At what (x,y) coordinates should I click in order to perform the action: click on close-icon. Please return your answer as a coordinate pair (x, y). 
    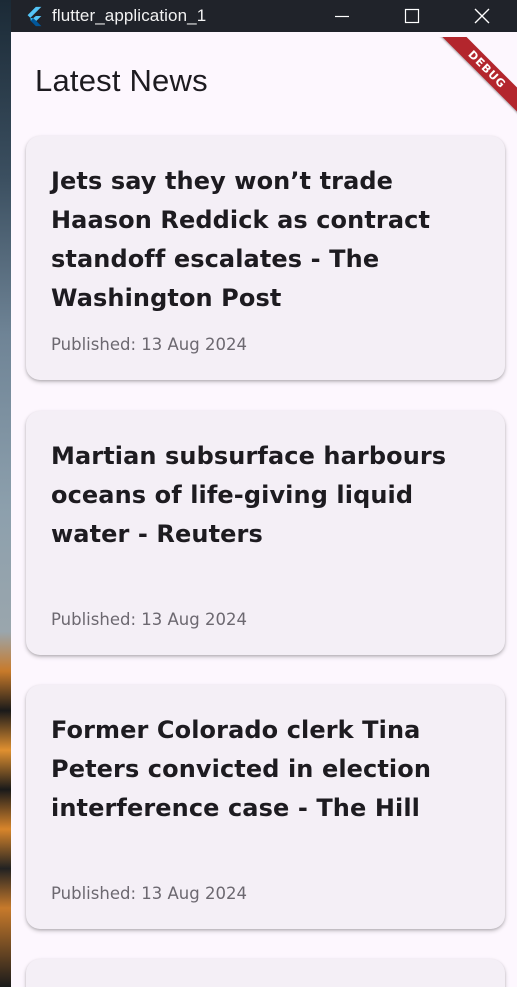
    Looking at the image, I should click on (482, 16).